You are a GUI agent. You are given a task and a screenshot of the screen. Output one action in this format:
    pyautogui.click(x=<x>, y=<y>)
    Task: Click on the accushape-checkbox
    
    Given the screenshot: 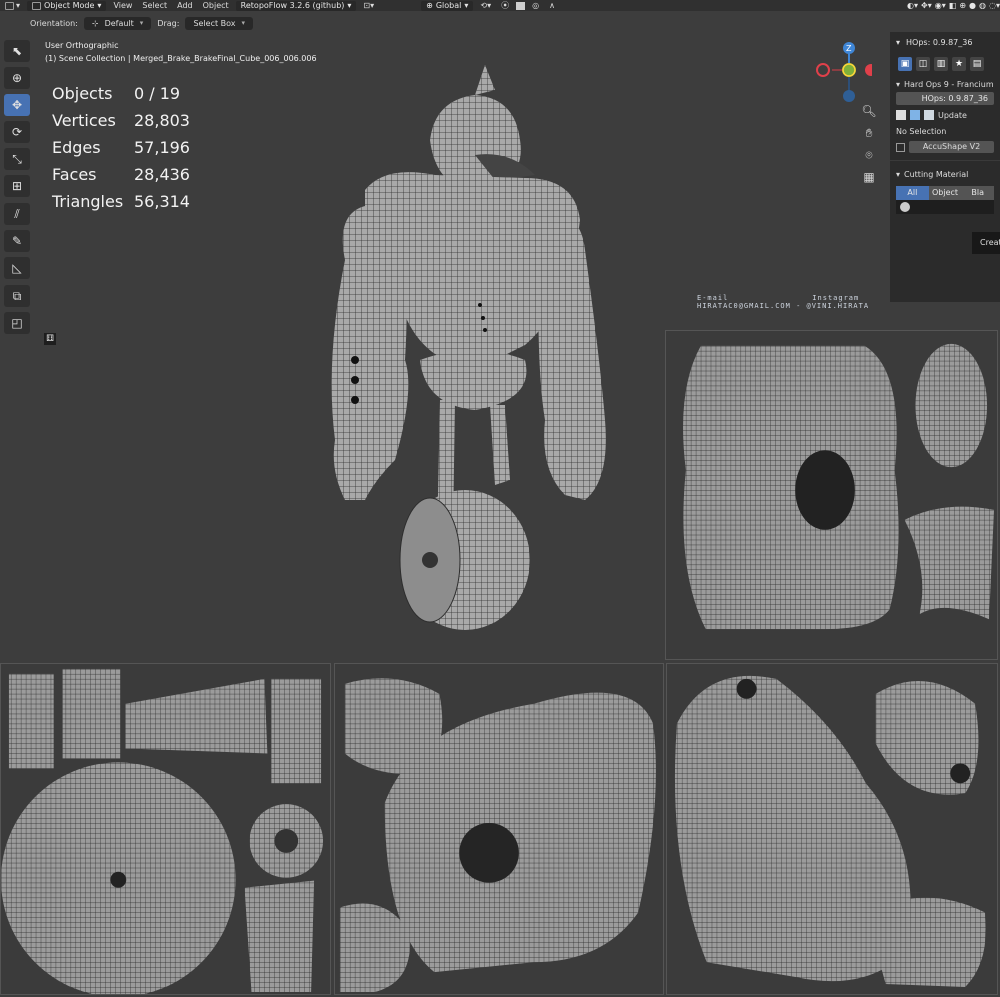 What is the action you would take?
    pyautogui.click(x=900, y=147)
    